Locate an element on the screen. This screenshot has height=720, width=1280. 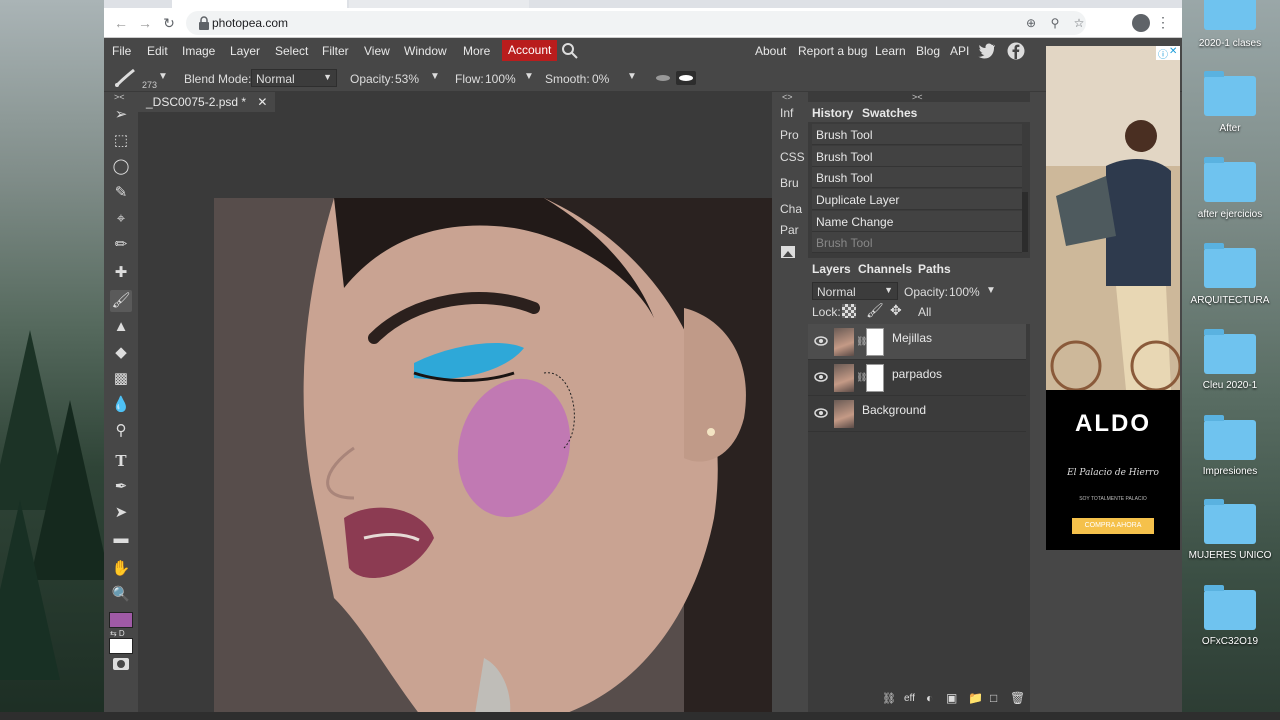
lasso-tool-icon: ◯ is located at coordinates (121, 167).